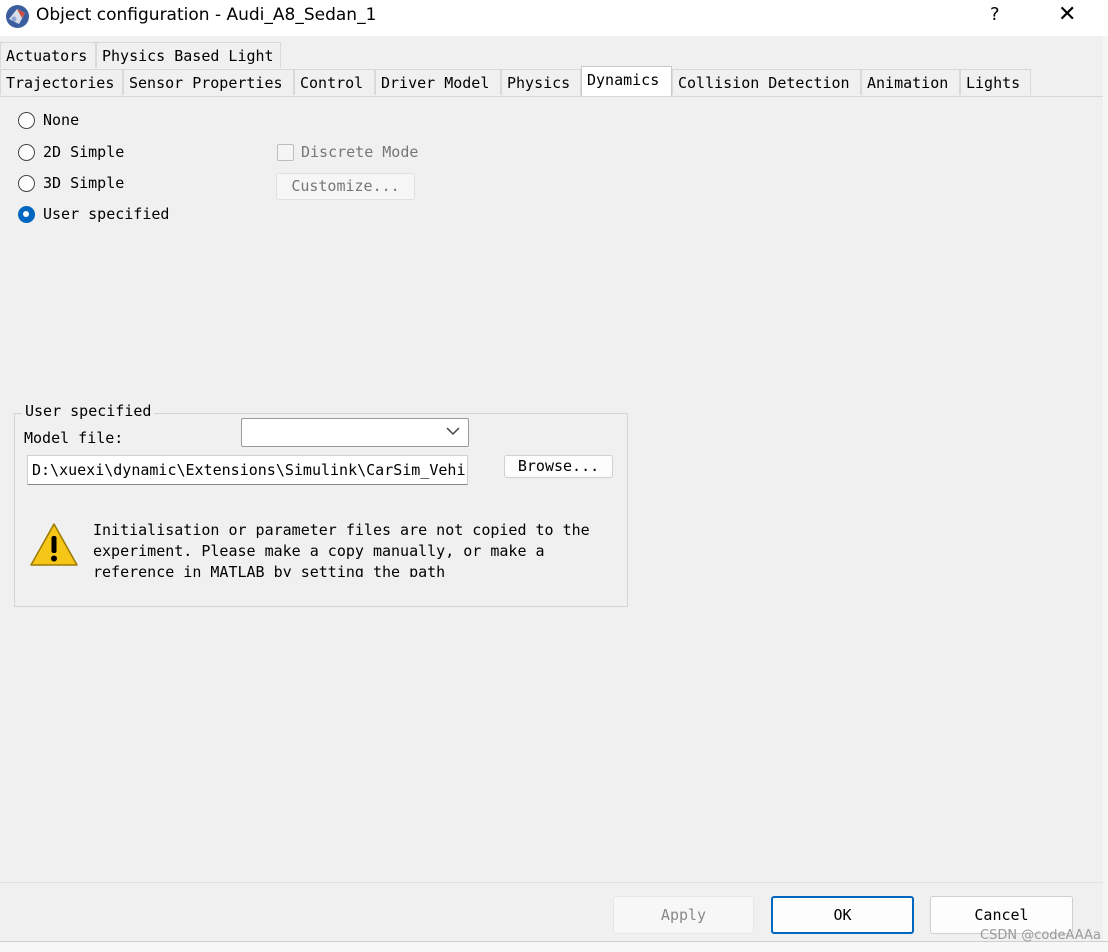 This screenshot has height=952, width=1108. What do you see at coordinates (83, 152) in the screenshot?
I see `radio-2d-simple-label: 2D Simple` at bounding box center [83, 152].